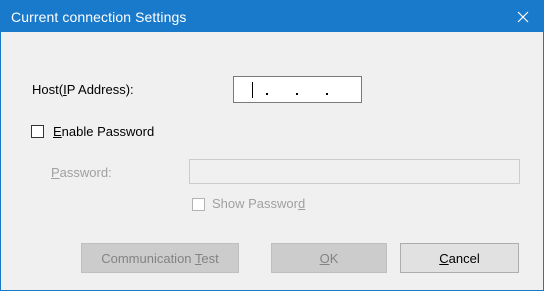 Image resolution: width=544 pixels, height=291 pixels. Describe the element at coordinates (100, 89) in the screenshot. I see `host-ip-label-suffix: P Address):` at that location.